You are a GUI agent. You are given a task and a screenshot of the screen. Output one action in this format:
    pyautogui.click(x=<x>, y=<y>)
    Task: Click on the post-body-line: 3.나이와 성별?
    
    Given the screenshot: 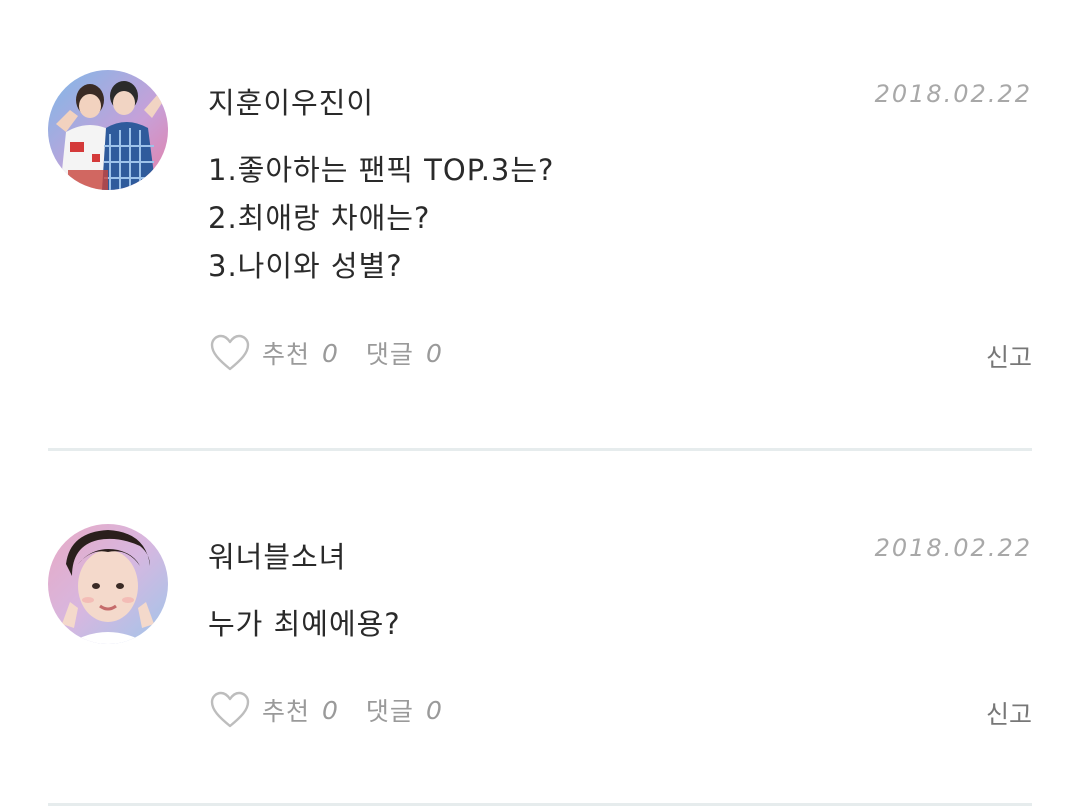 What is the action you would take?
    pyautogui.click(x=305, y=266)
    